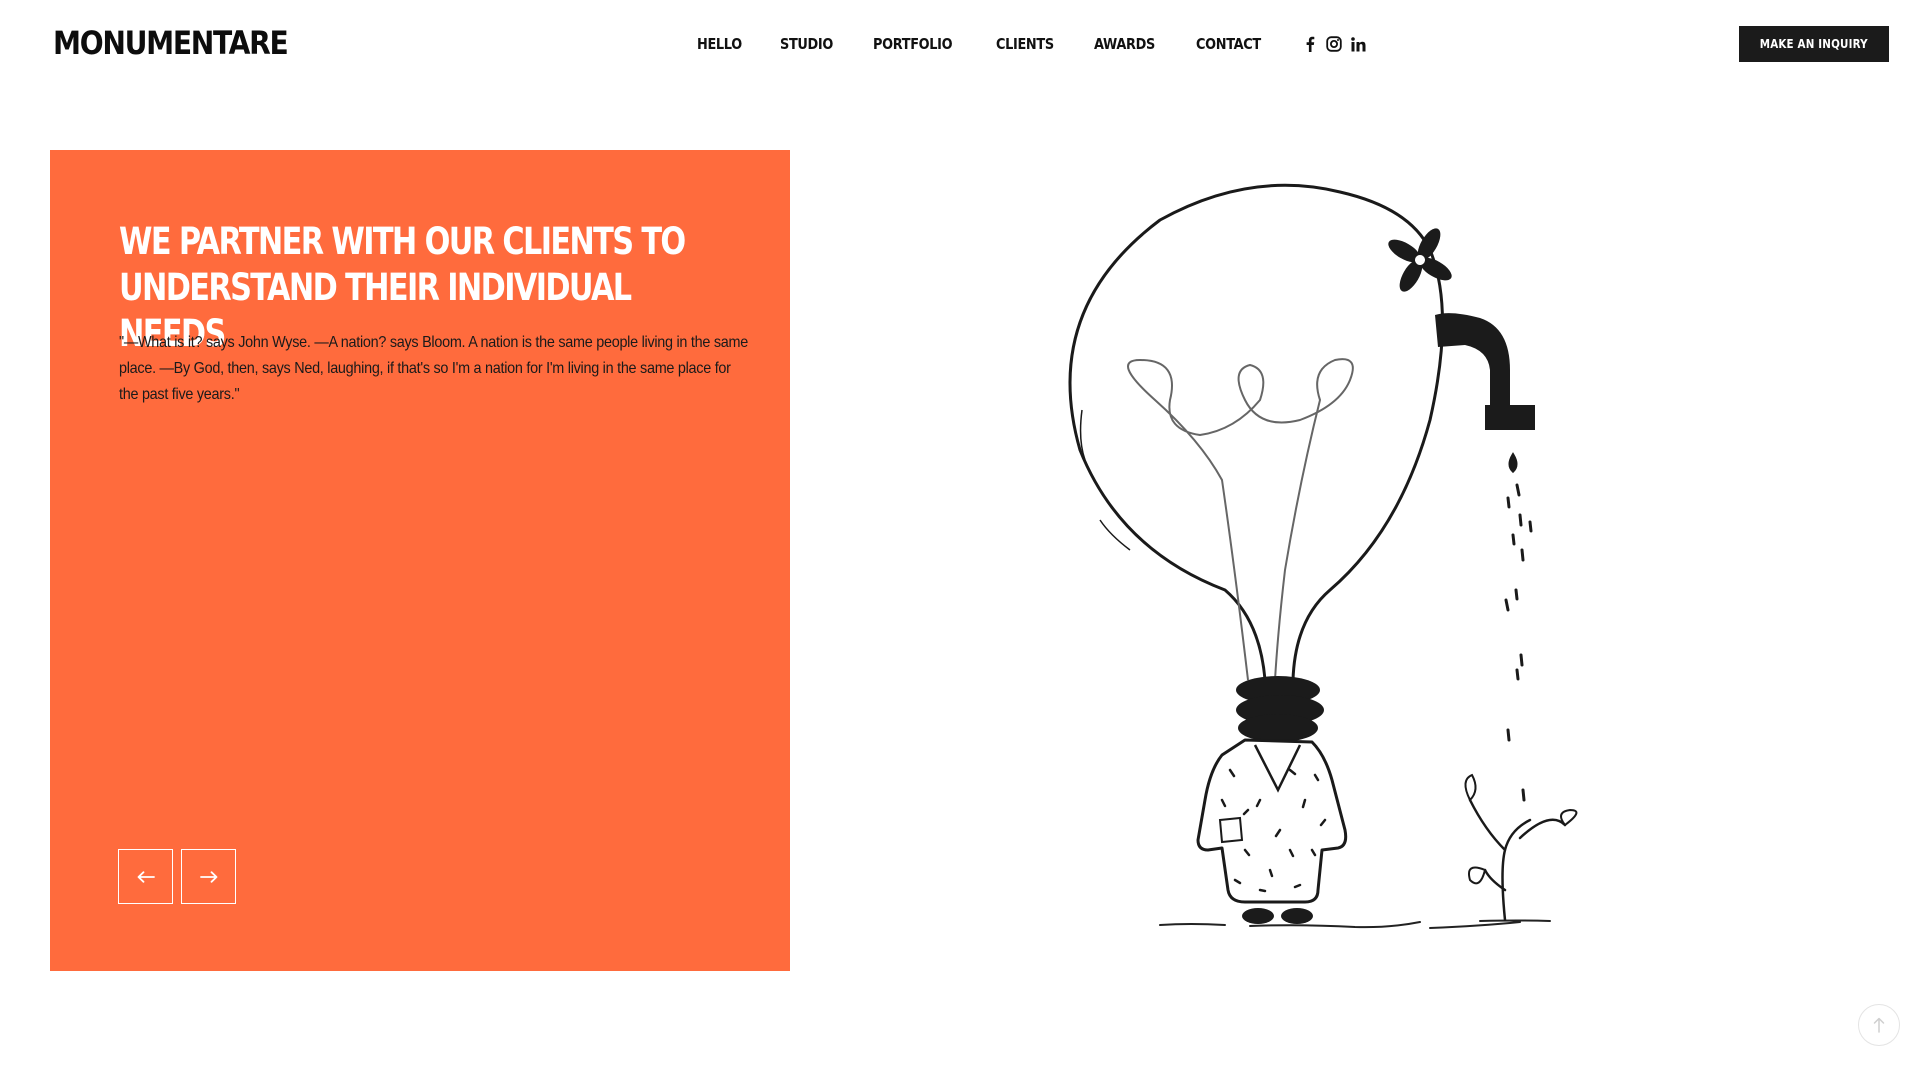 The image size is (1920, 1080). I want to click on nav-item-clients: CLIENTS, so click(1025, 44).